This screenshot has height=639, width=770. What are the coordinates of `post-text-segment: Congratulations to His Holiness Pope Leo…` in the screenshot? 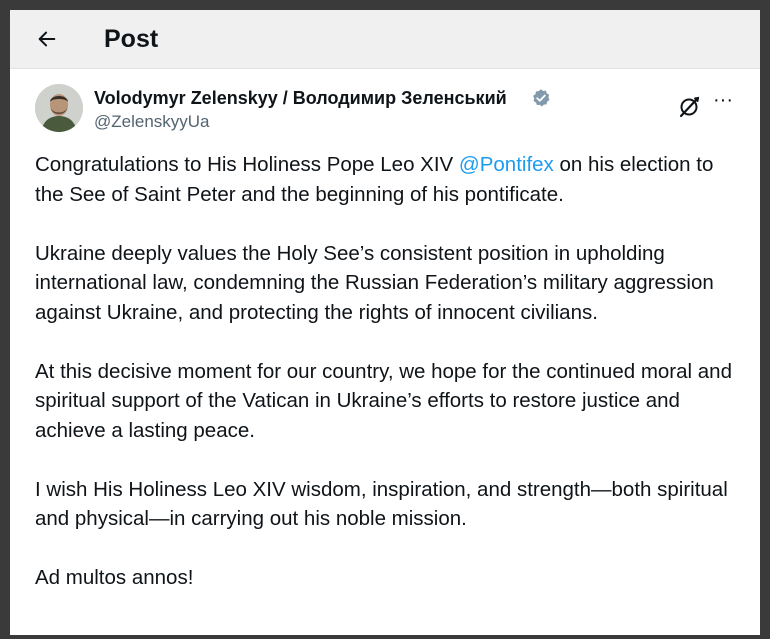 It's located at (247, 164).